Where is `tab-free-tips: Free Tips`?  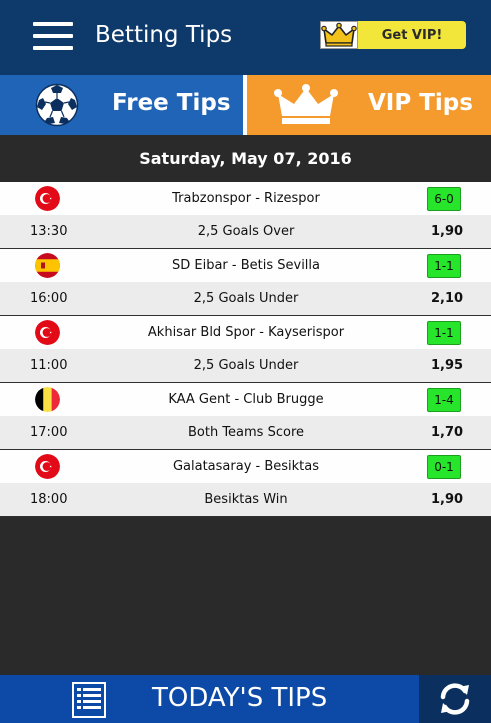 tab-free-tips: Free Tips is located at coordinates (121, 105).